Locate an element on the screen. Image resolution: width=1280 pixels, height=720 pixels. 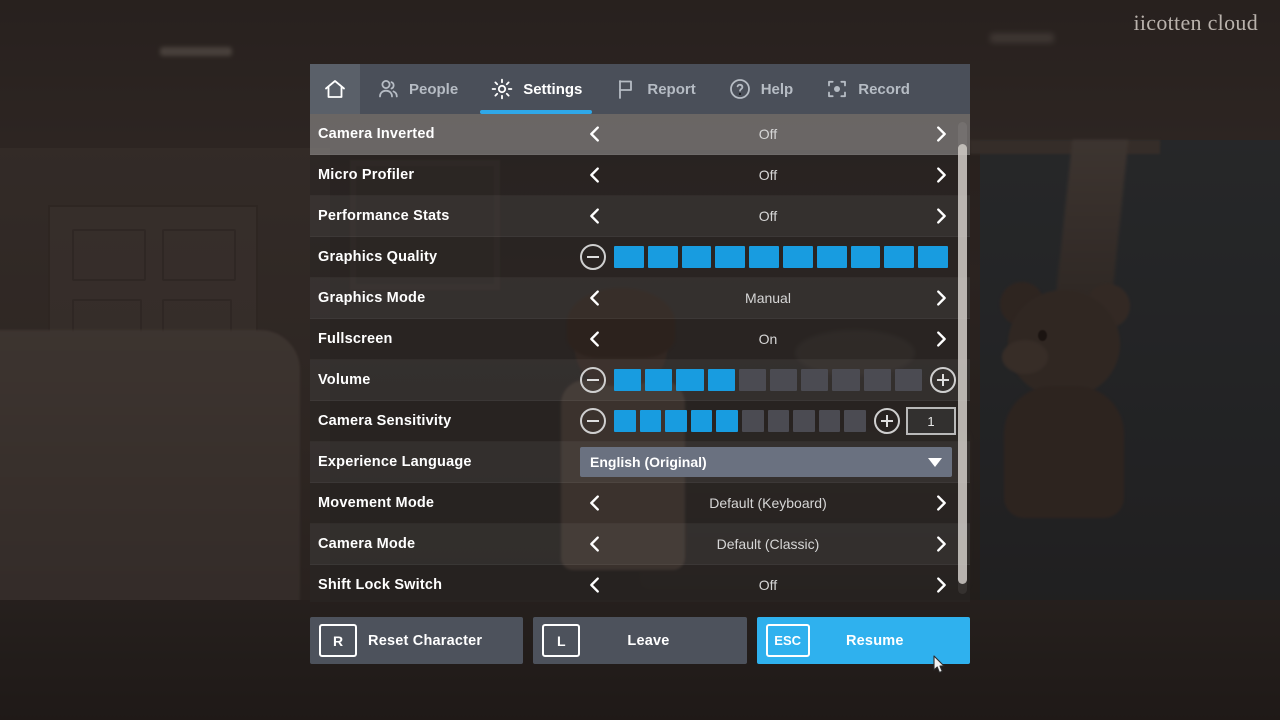
next-option-performance-stats-button is located at coordinates (941, 216).